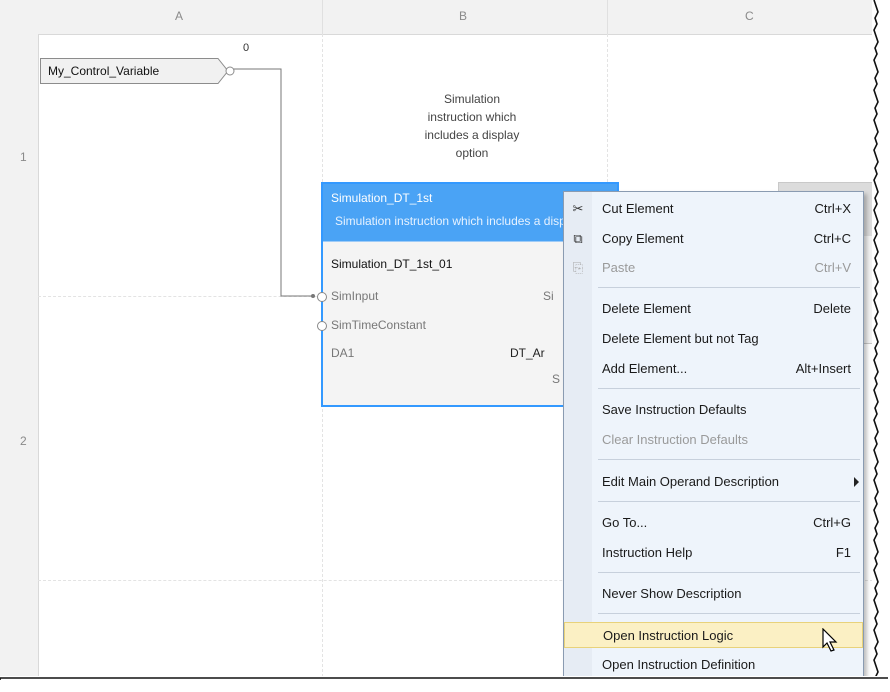 Image resolution: width=890 pixels, height=692 pixels. I want to click on menu-item-label: Clear Instruction Defaults, so click(675, 439).